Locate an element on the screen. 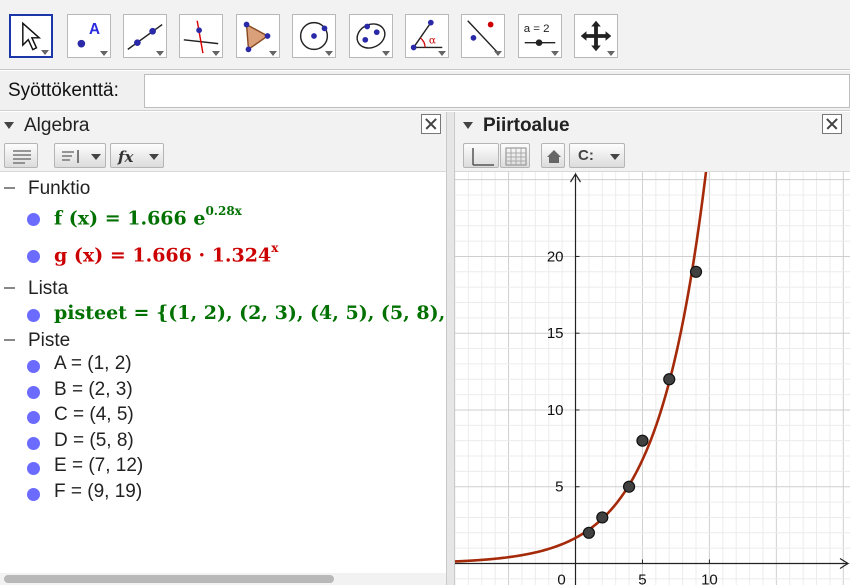 Image resolution: width=850 pixels, height=585 pixels. move-graphics-tool-button is located at coordinates (596, 36).